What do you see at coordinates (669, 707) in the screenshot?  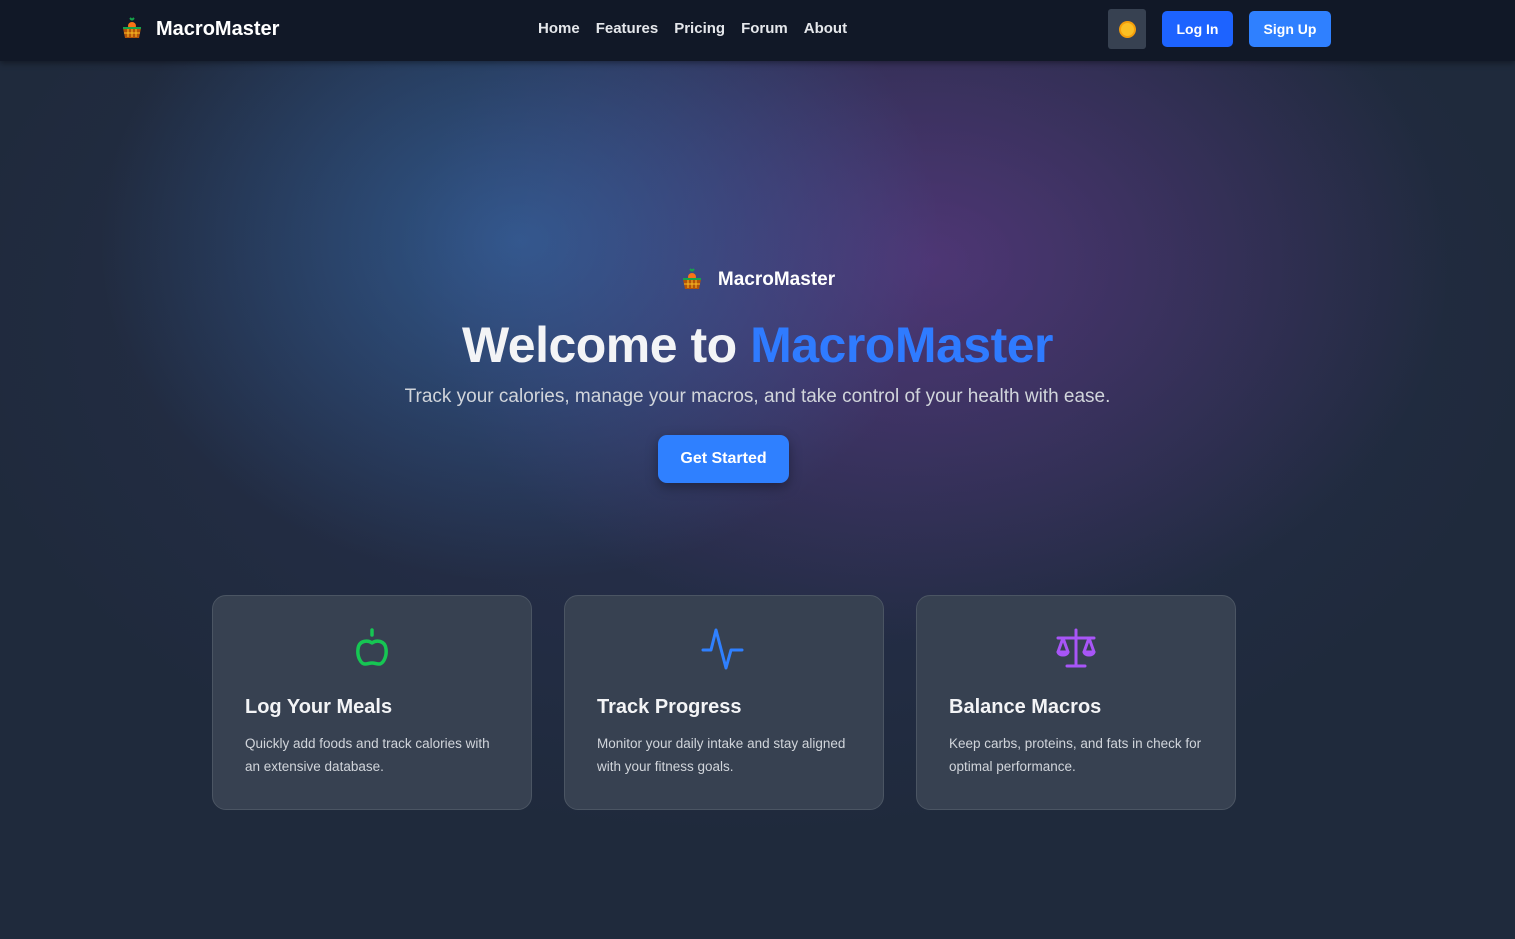 I see `feature-title: Track Progress` at bounding box center [669, 707].